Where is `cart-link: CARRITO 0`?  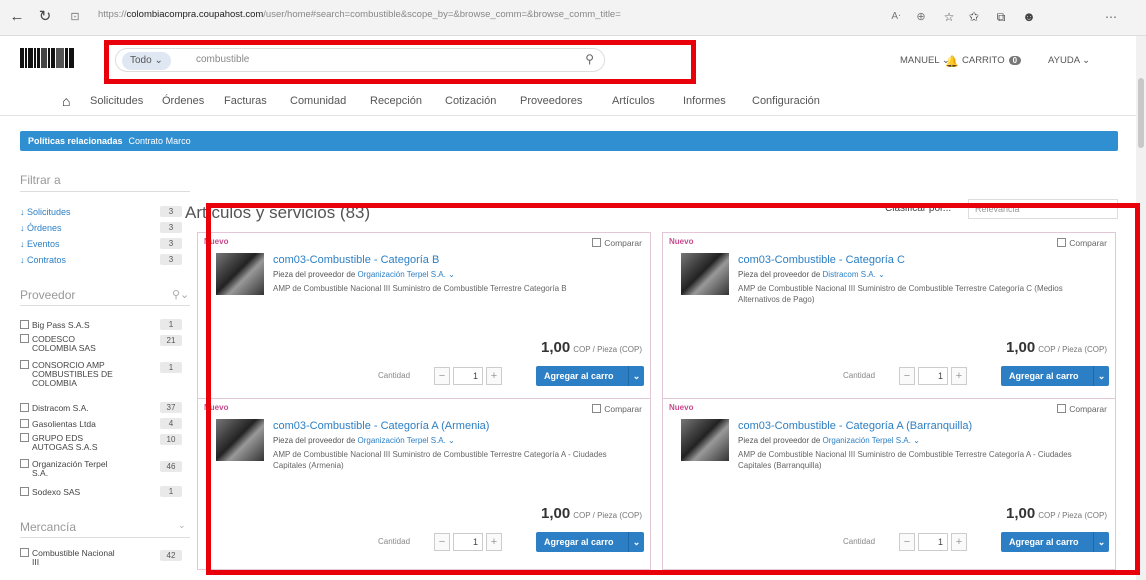
cart-link: CARRITO 0 is located at coordinates (993, 60).